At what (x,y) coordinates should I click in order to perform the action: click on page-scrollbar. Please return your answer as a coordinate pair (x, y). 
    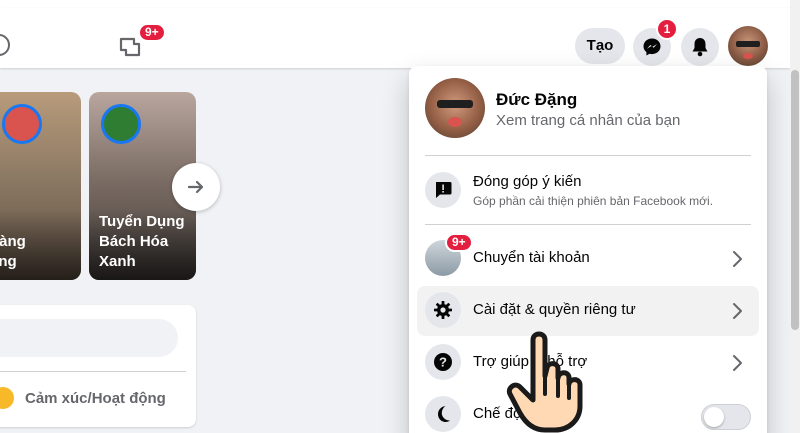
    Looking at the image, I should click on (795, 216).